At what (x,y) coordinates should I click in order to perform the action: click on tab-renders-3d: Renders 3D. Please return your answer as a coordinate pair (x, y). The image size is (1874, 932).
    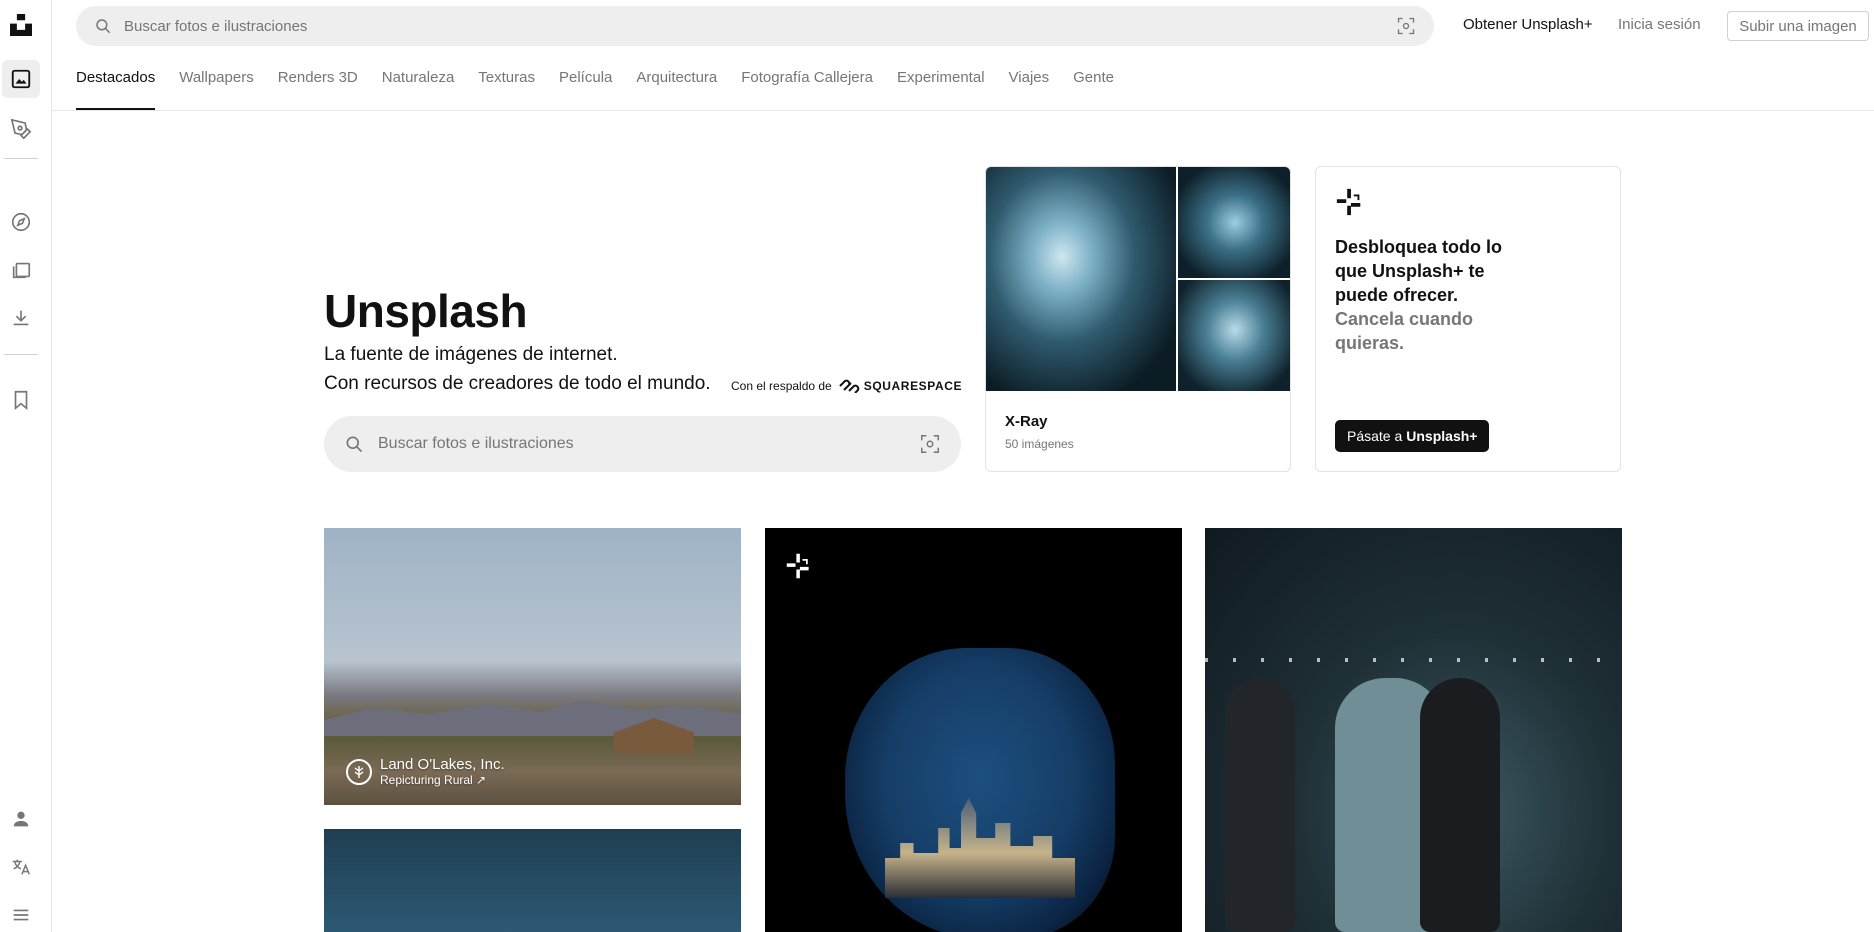
    Looking at the image, I should click on (318, 83).